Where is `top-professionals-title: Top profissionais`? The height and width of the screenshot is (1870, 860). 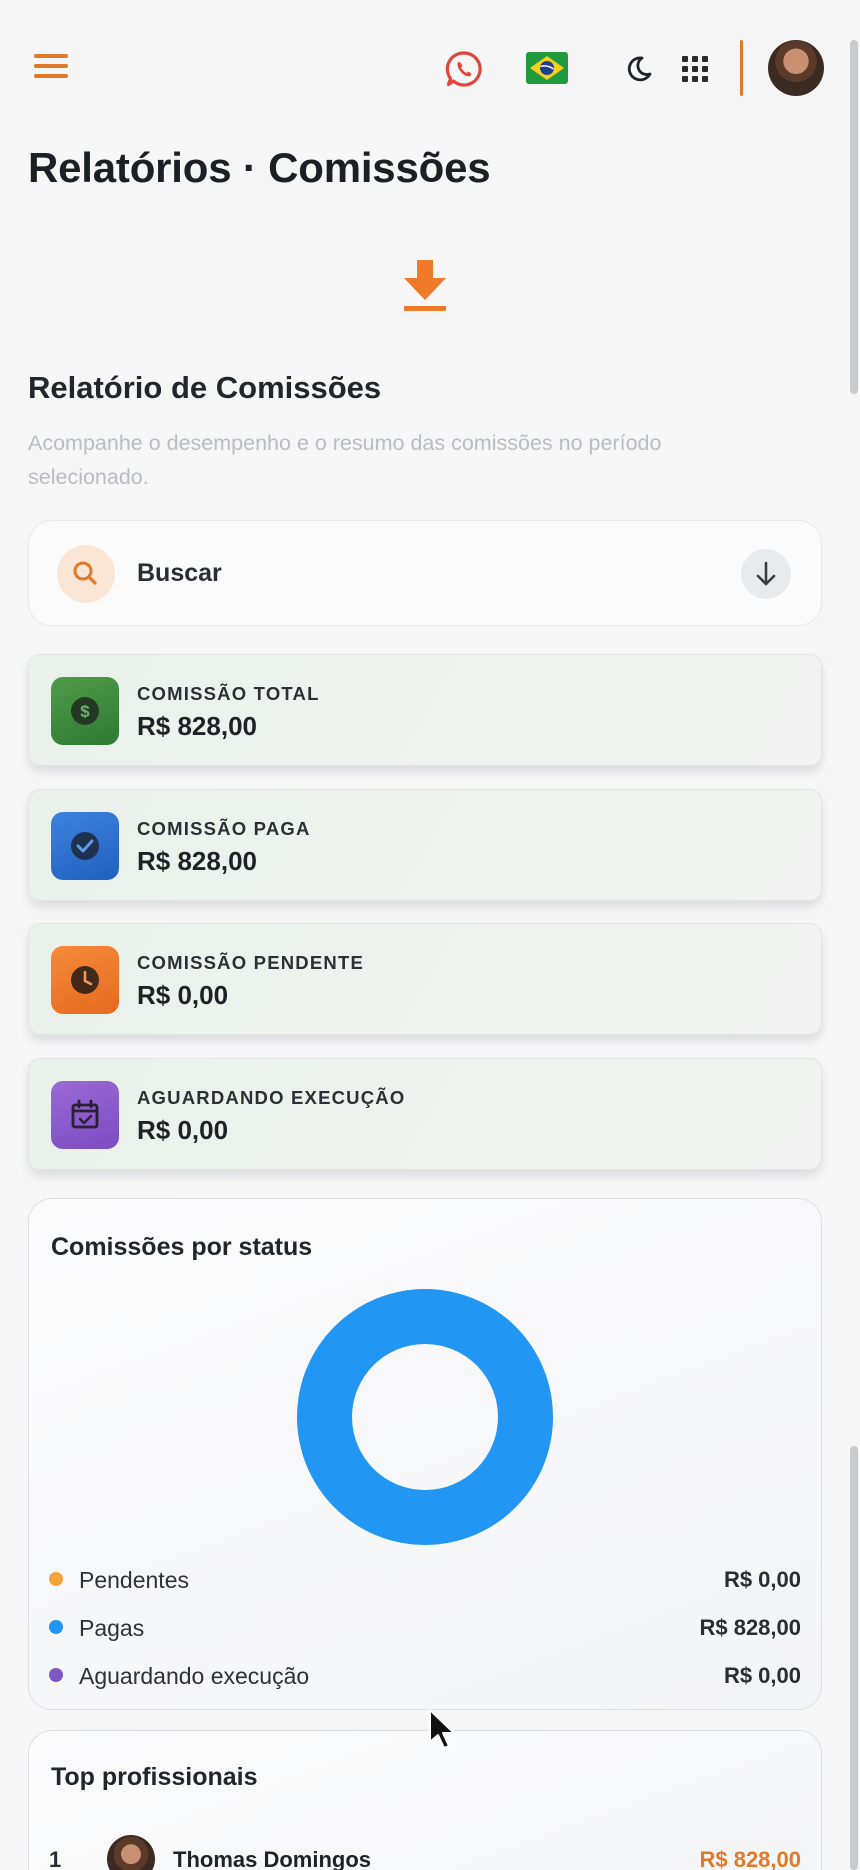 top-professionals-title: Top profissionais is located at coordinates (154, 1777).